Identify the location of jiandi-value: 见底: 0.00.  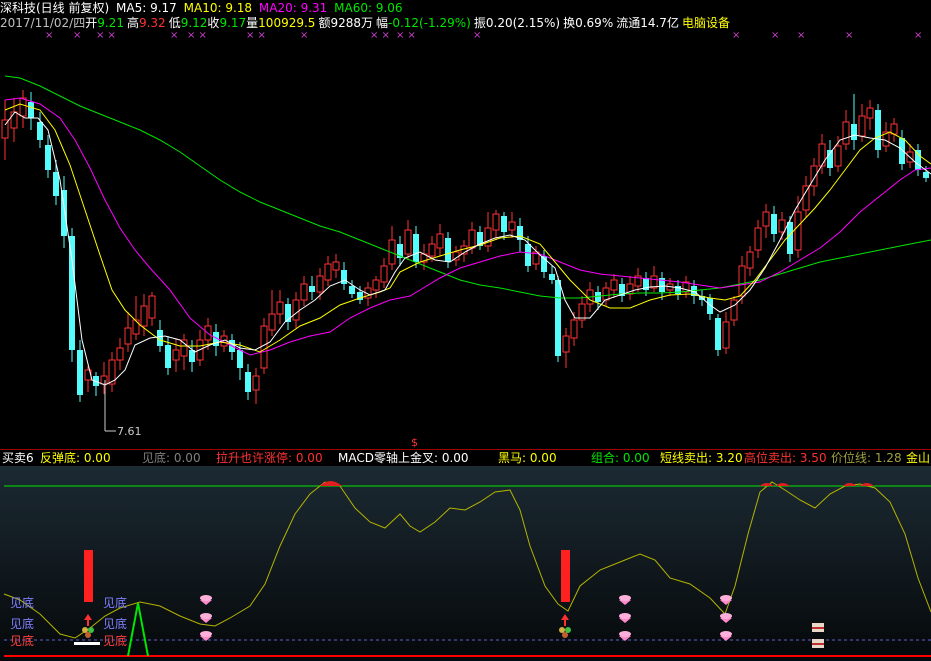
(171, 458).